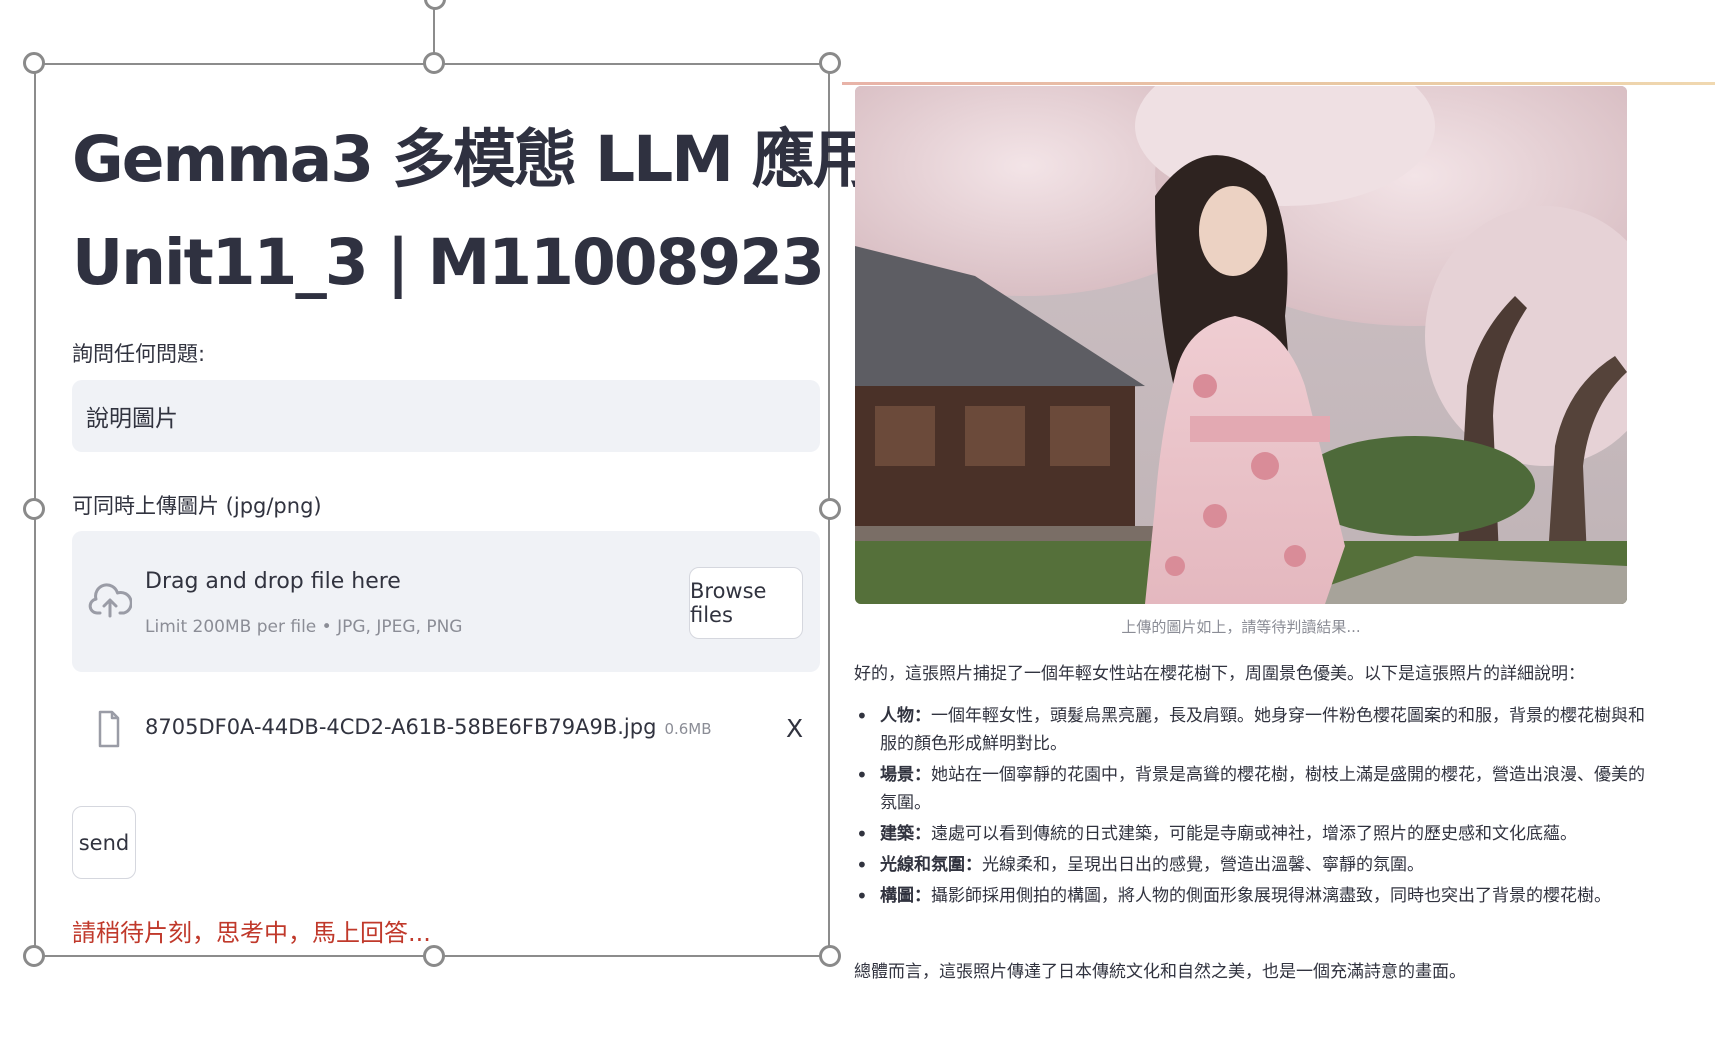 Image resolution: width=1715 pixels, height=1045 pixels. What do you see at coordinates (905, 775) in the screenshot?
I see `answer-item-term: 場景：` at bounding box center [905, 775].